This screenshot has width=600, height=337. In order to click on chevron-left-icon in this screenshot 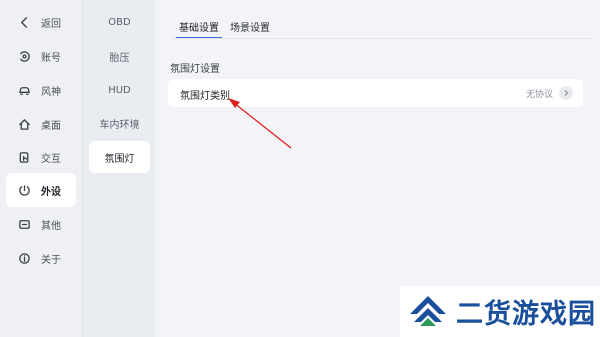, I will do `click(24, 22)`.